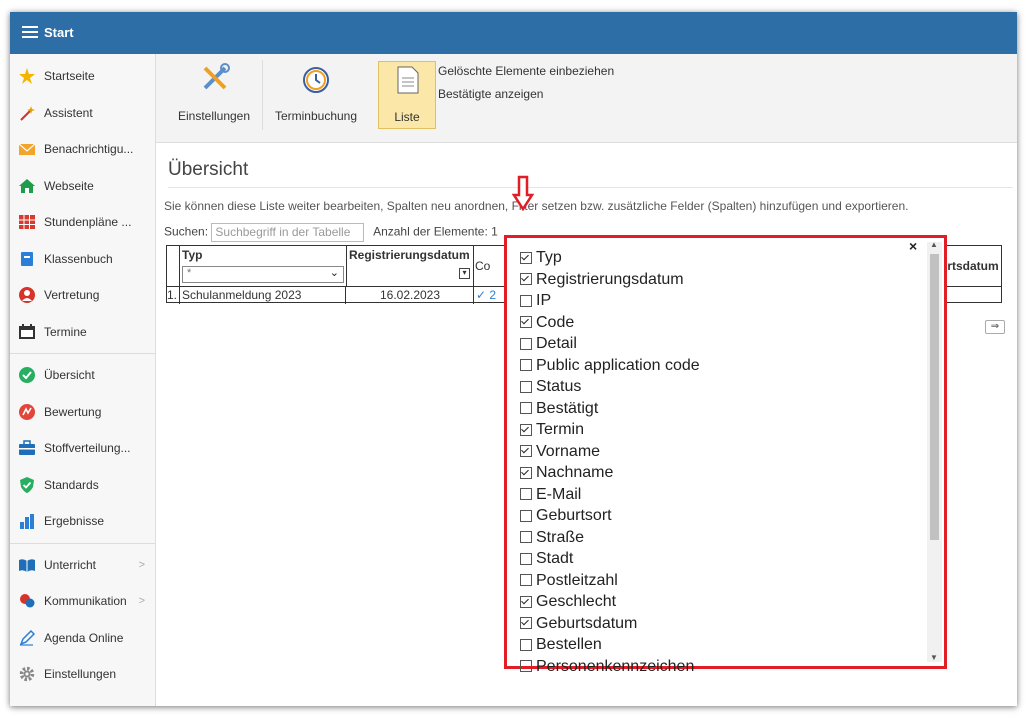  I want to click on column-option-label: Typ, so click(549, 257).